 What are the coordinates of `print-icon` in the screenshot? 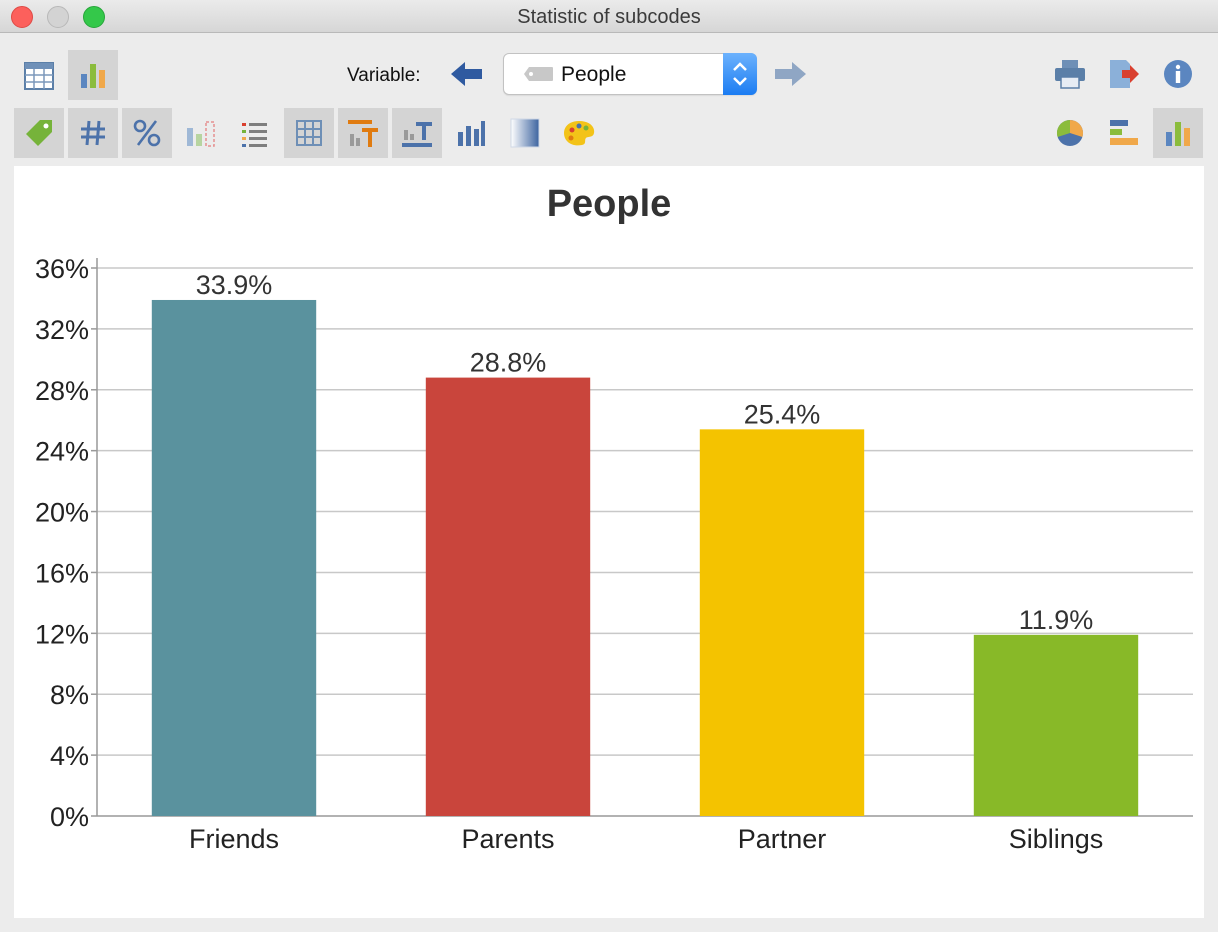 It's located at (1070, 74).